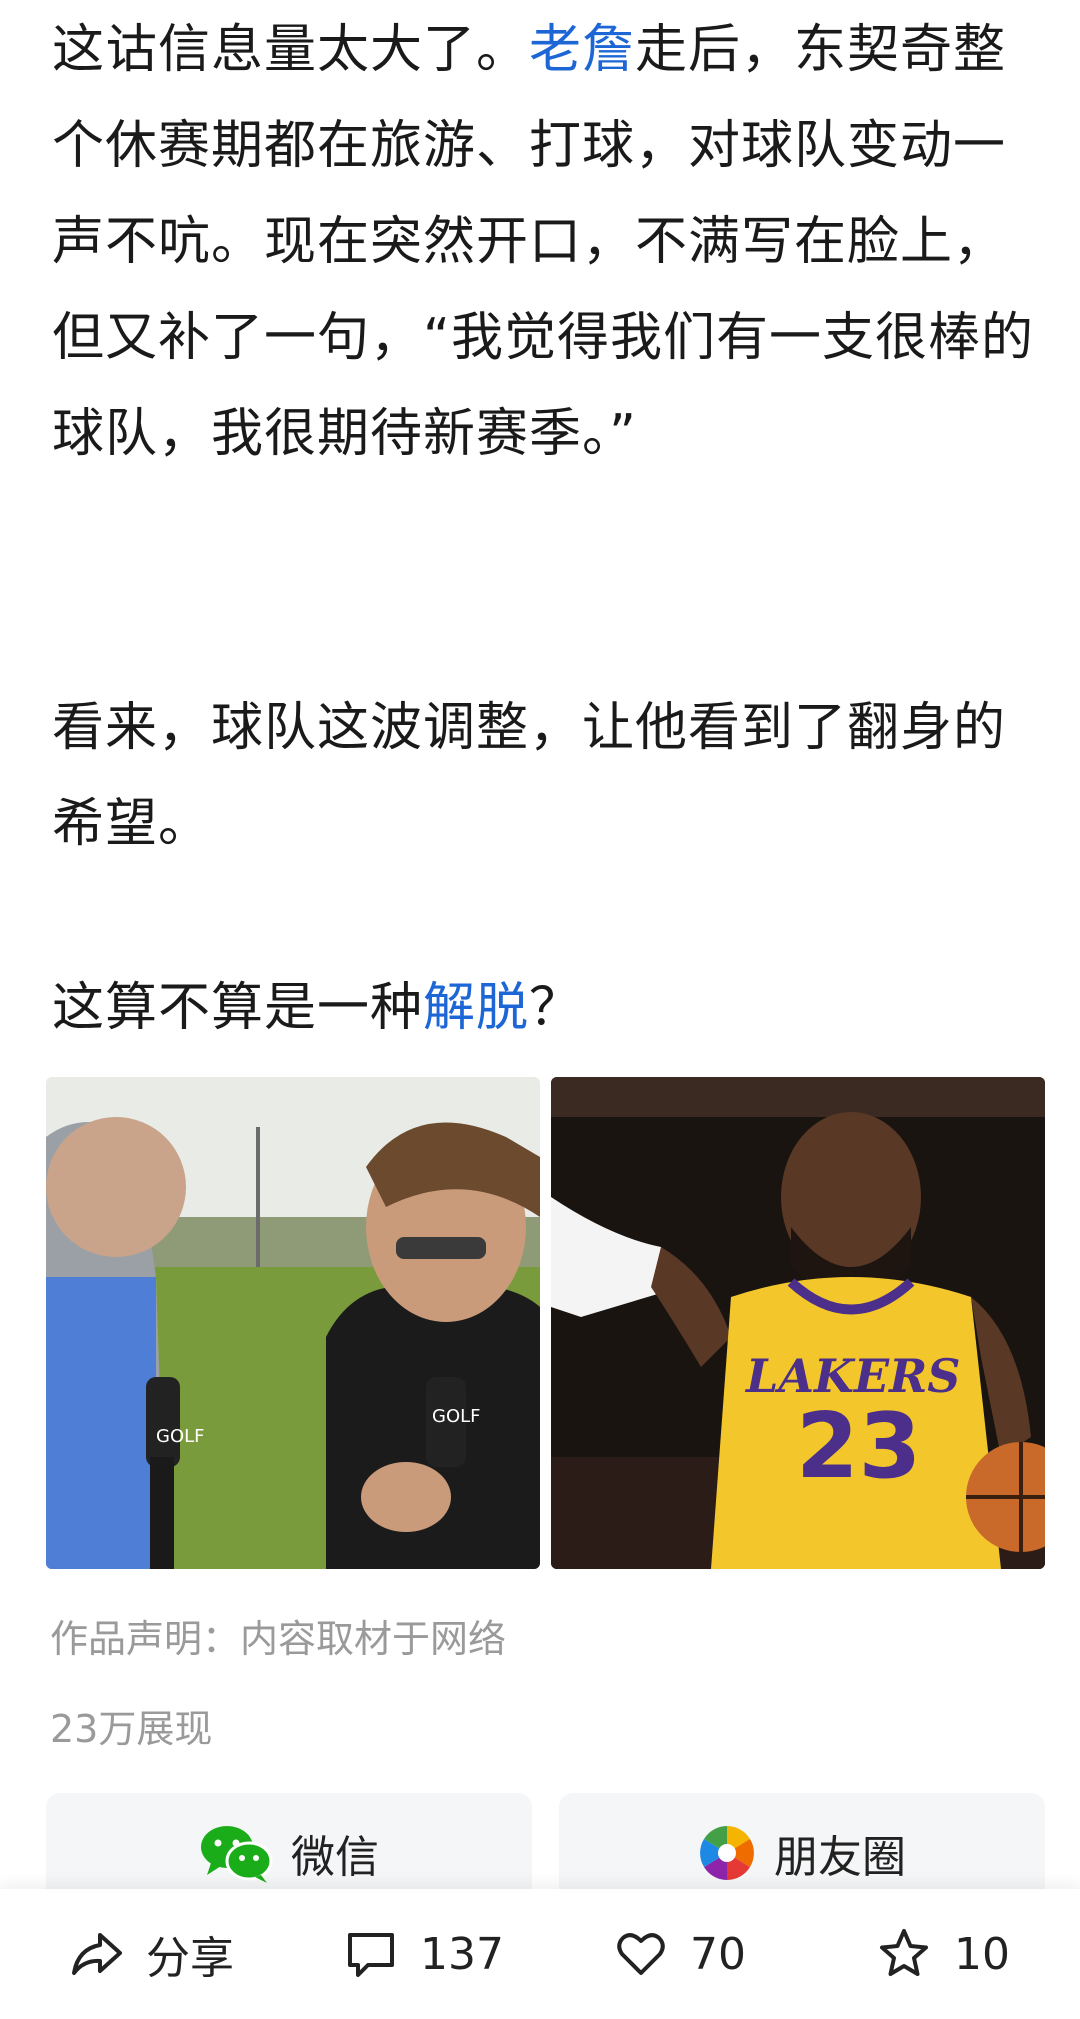  Describe the element at coordinates (641, 1954) in the screenshot. I see `heart-icon` at that location.